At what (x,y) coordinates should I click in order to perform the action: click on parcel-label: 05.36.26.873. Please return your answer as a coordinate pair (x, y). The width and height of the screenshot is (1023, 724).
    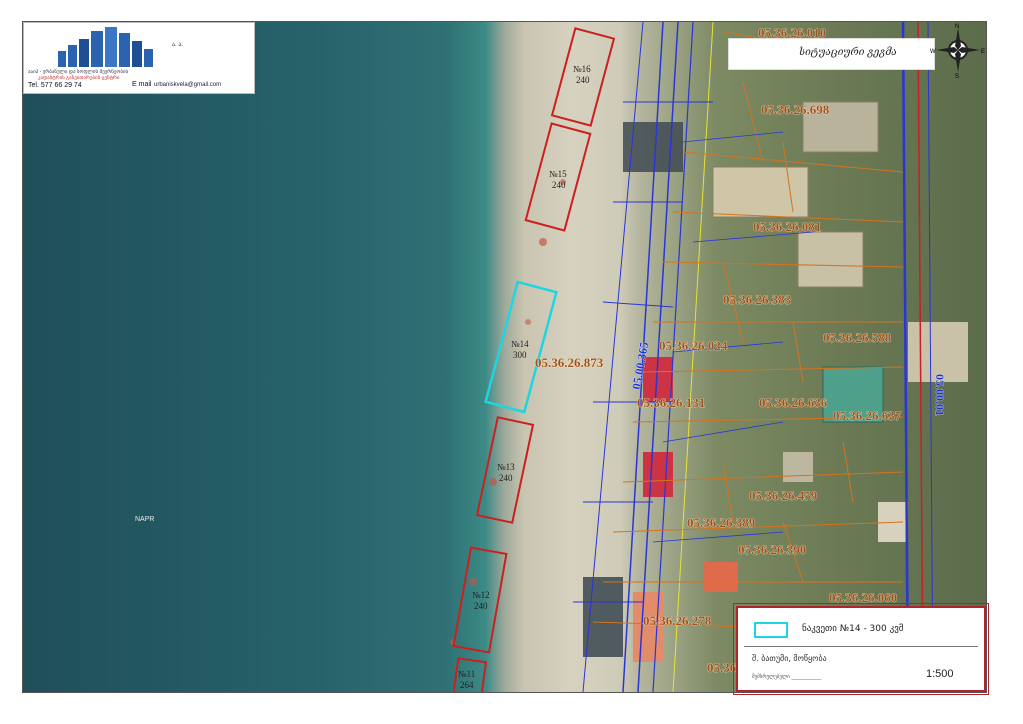
    Looking at the image, I should click on (569, 362).